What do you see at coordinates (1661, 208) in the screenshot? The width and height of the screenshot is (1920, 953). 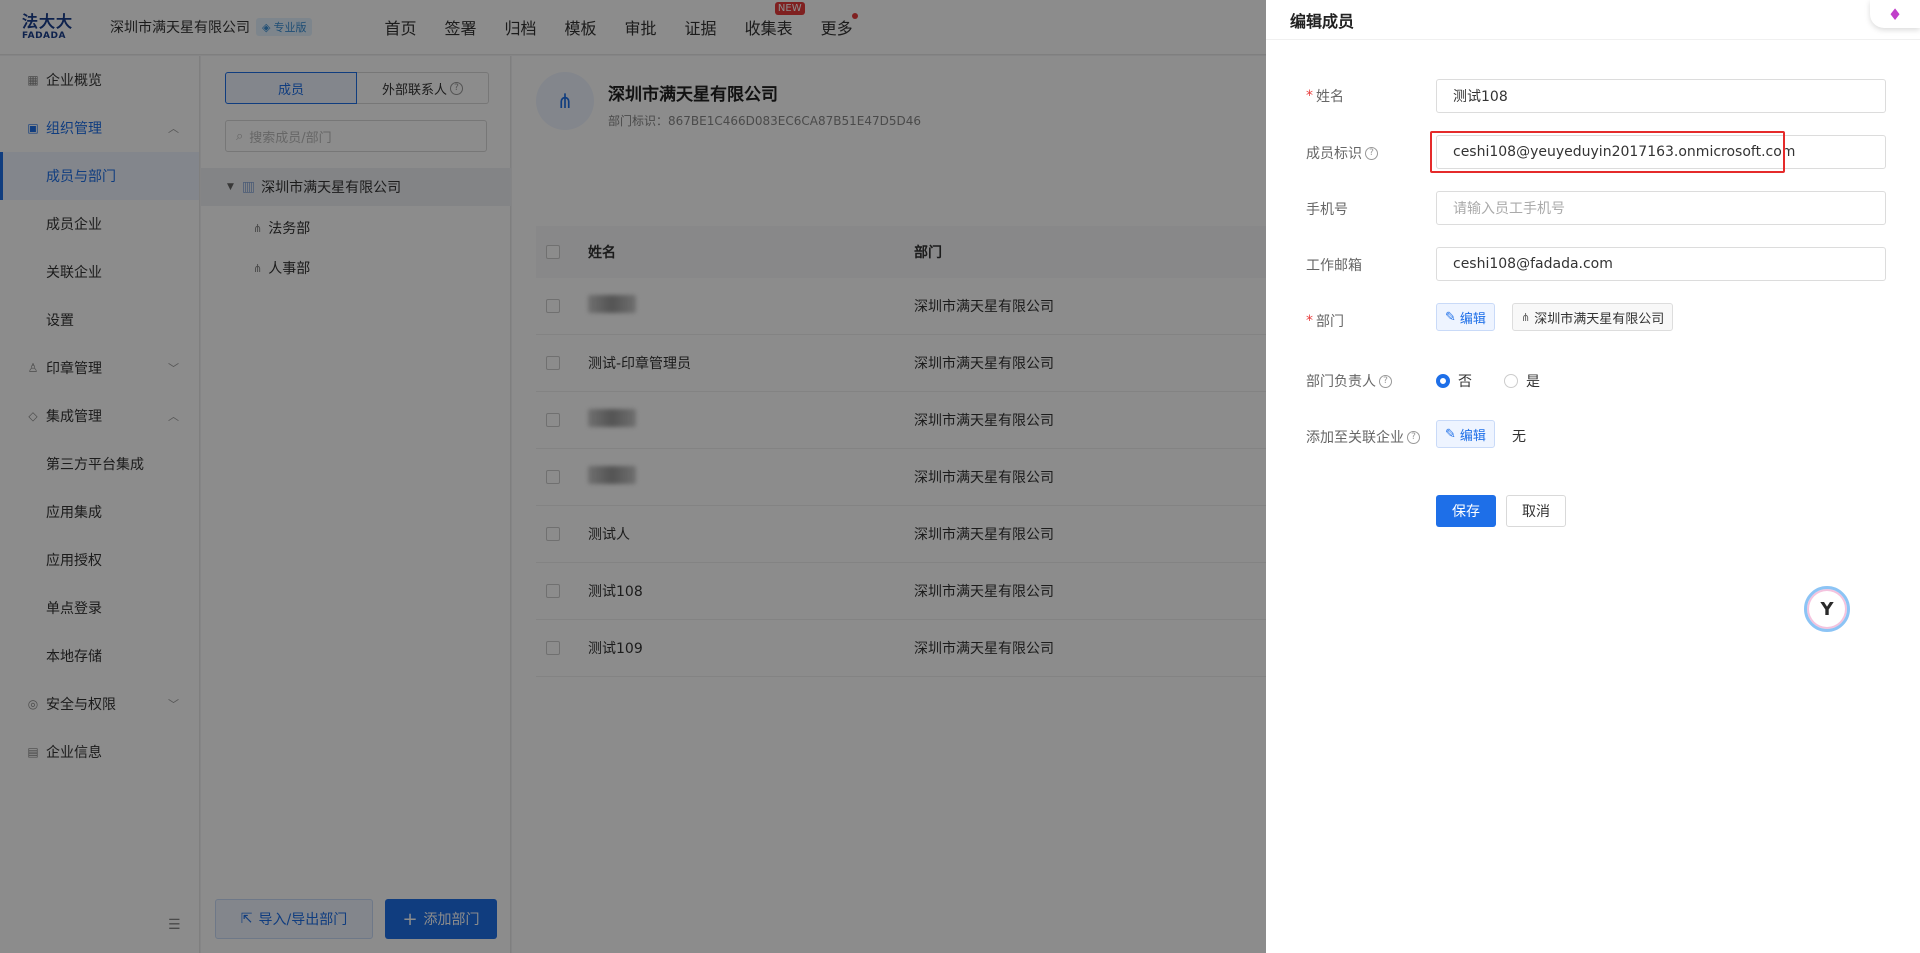 I see `phone-input: 请输入员工手机号` at bounding box center [1661, 208].